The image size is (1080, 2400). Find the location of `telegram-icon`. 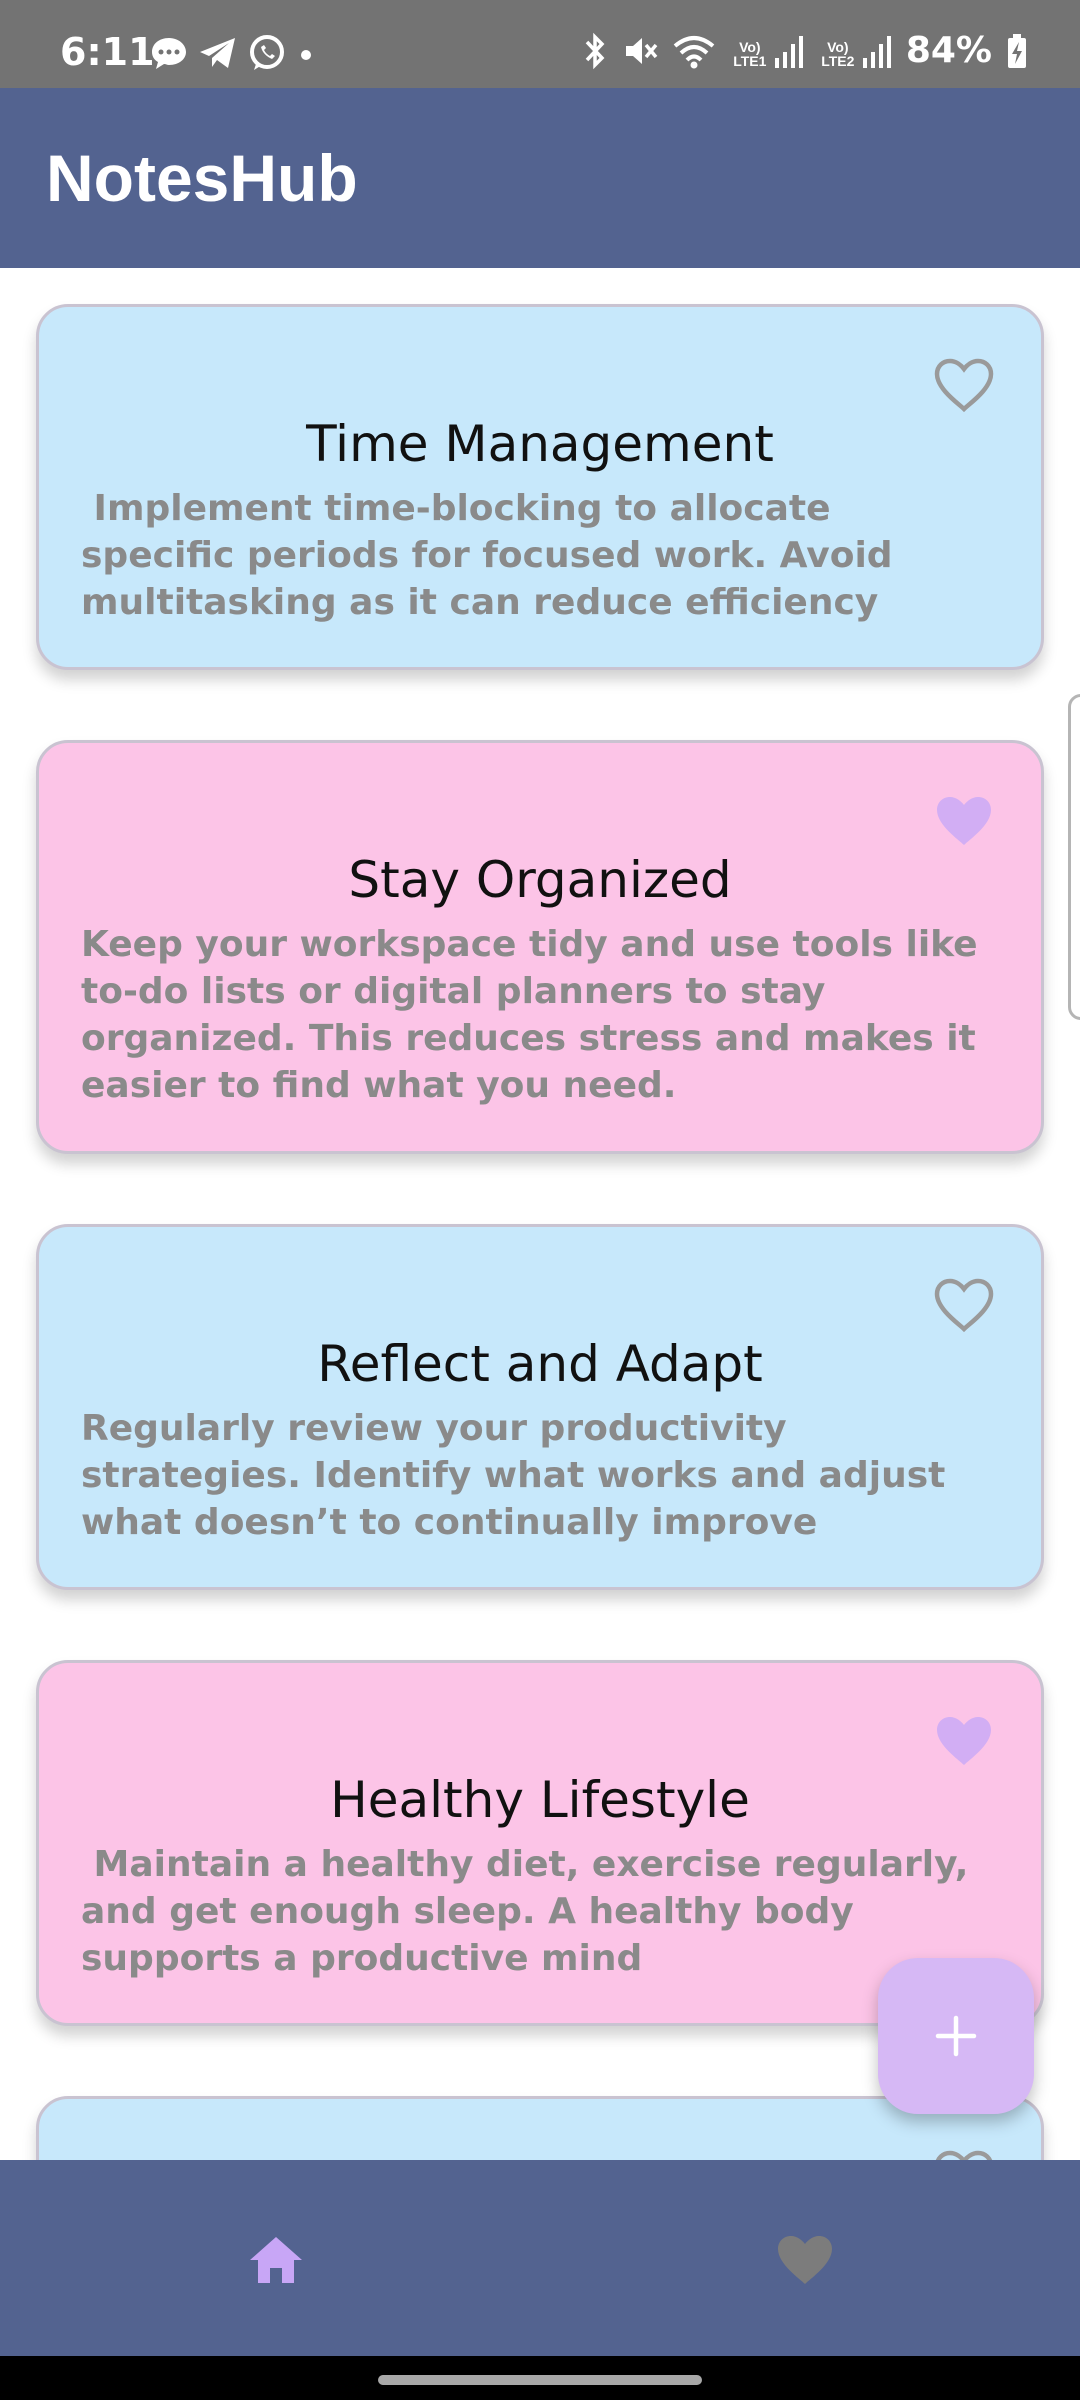

telegram-icon is located at coordinates (217, 53).